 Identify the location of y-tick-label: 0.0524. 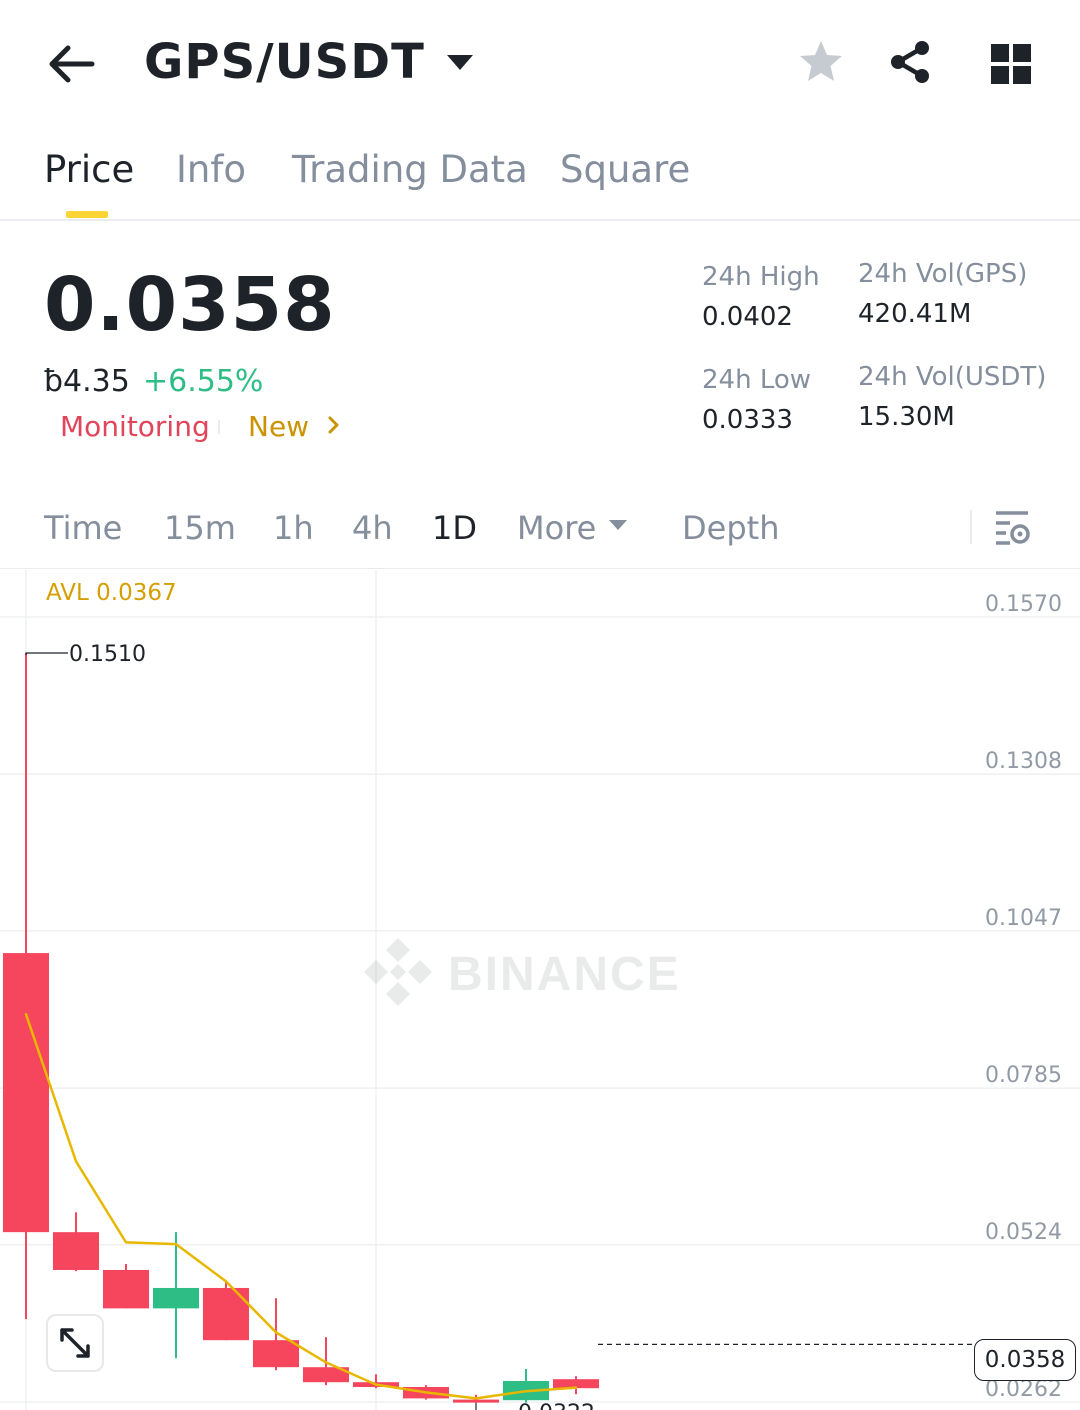
(1023, 1232).